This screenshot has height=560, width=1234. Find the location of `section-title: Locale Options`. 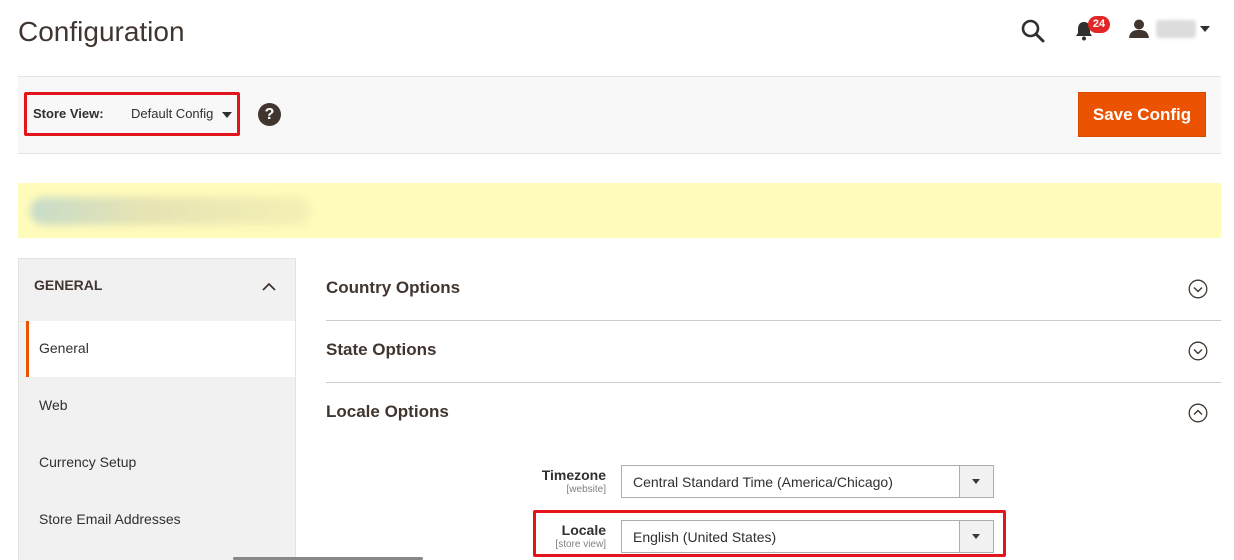

section-title: Locale Options is located at coordinates (387, 411).